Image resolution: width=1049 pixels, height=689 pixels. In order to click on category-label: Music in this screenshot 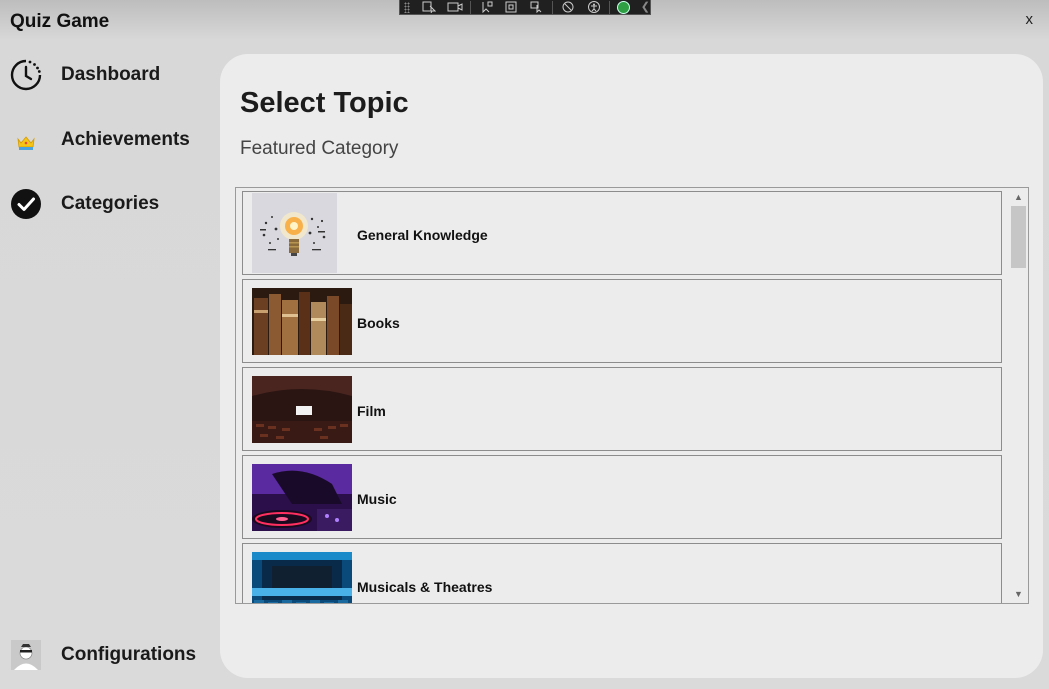, I will do `click(377, 499)`.